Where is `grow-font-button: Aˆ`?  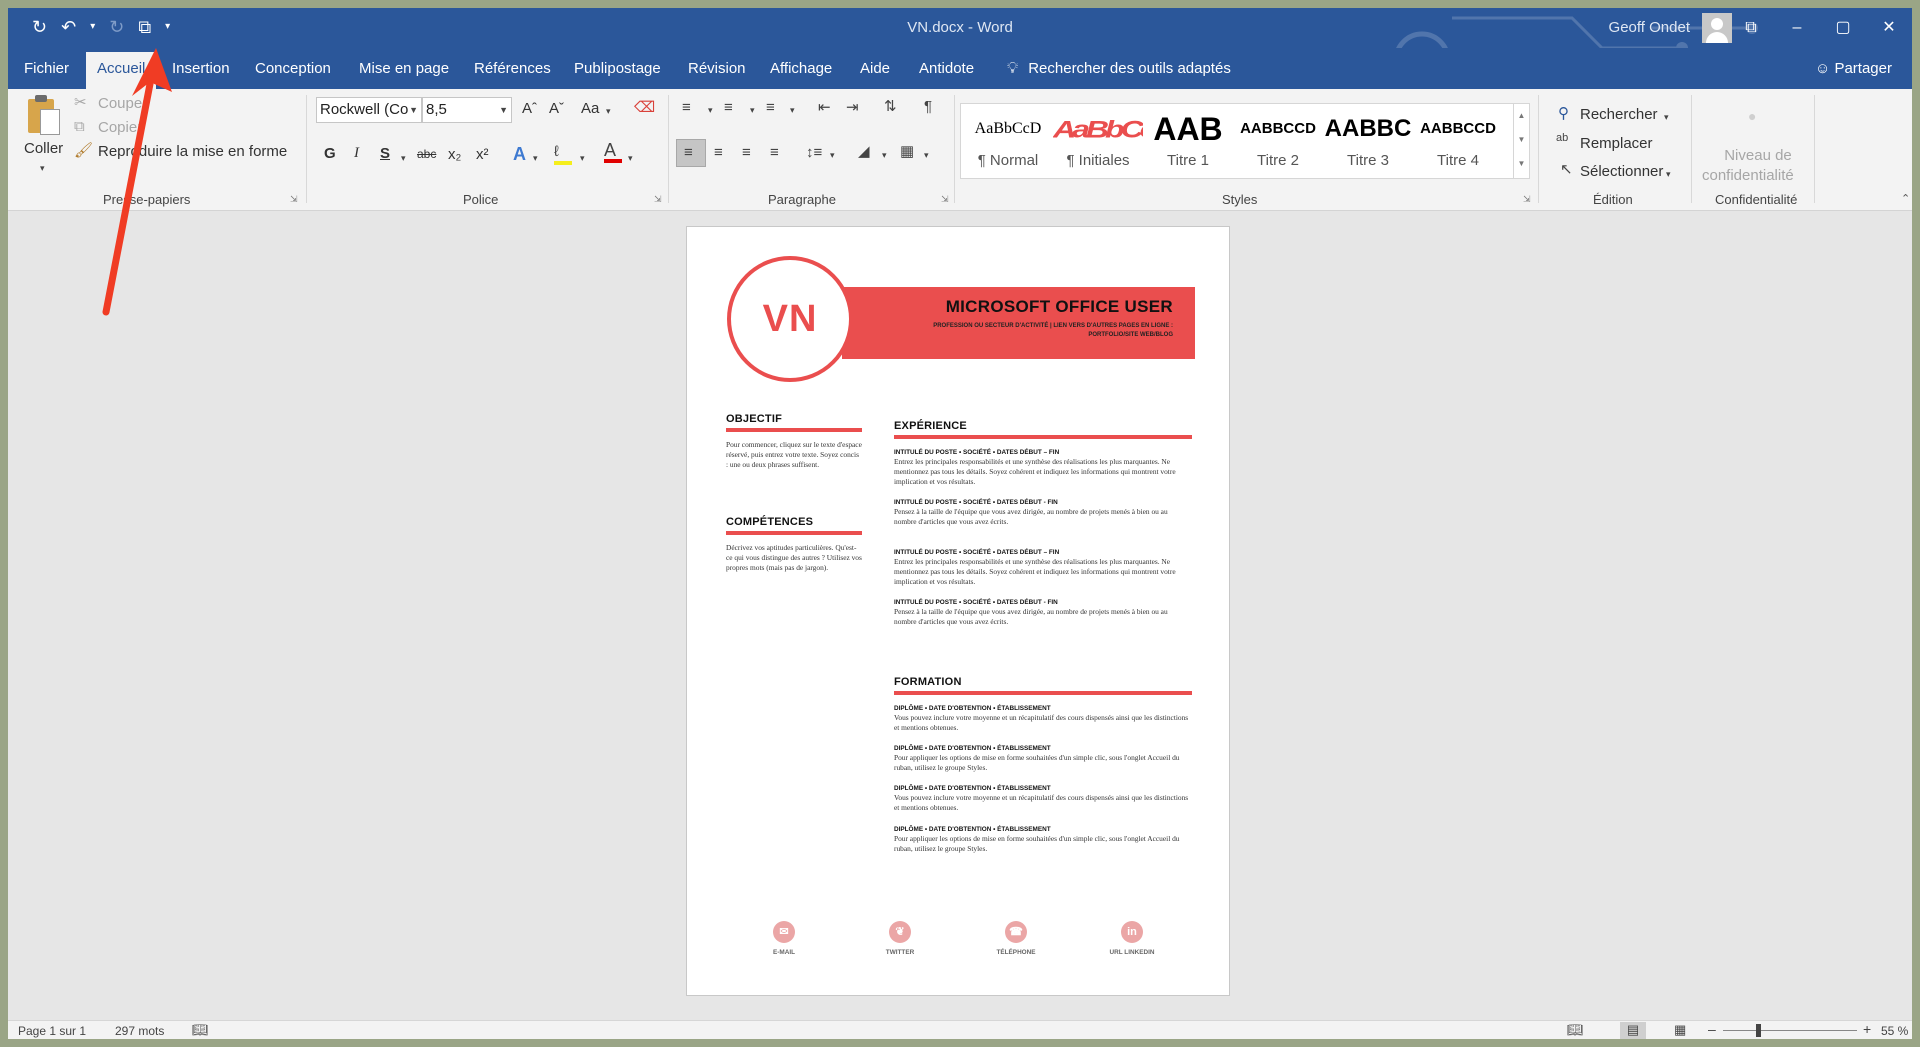
grow-font-button: Aˆ is located at coordinates (529, 108).